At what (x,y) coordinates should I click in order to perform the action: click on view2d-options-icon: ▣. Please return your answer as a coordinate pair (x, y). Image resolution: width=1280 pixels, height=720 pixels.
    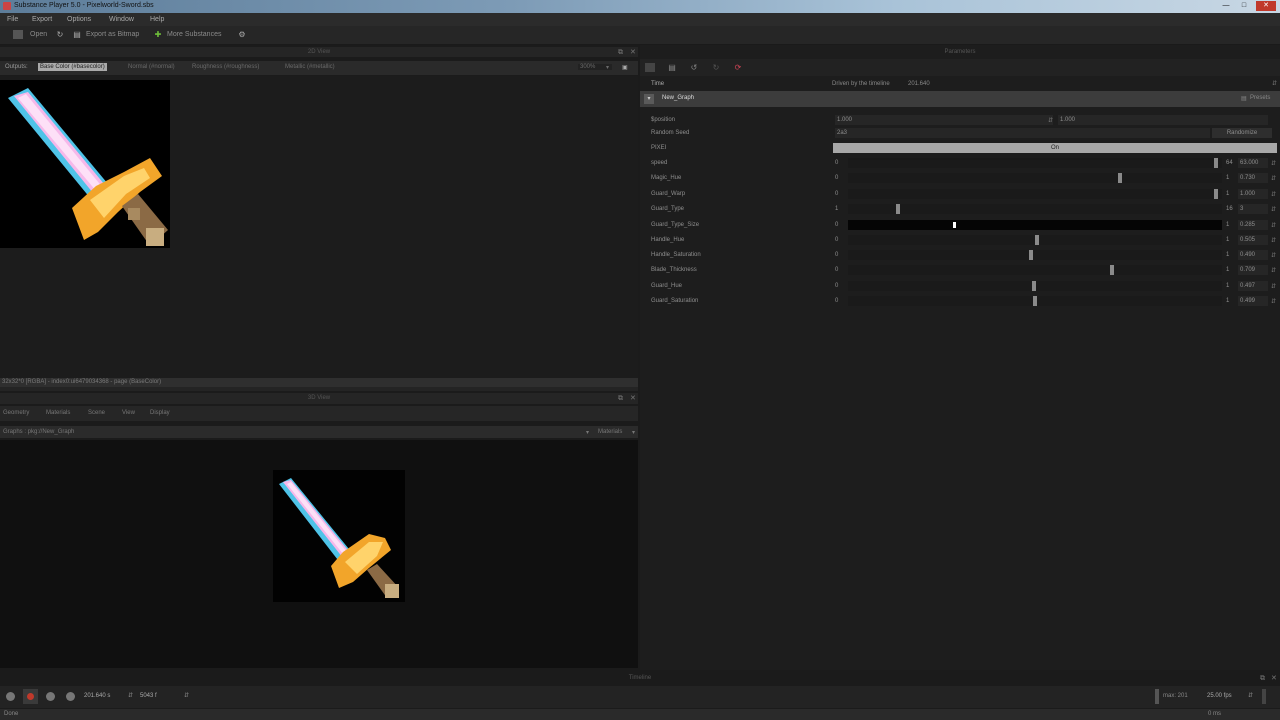
    Looking at the image, I should click on (625, 67).